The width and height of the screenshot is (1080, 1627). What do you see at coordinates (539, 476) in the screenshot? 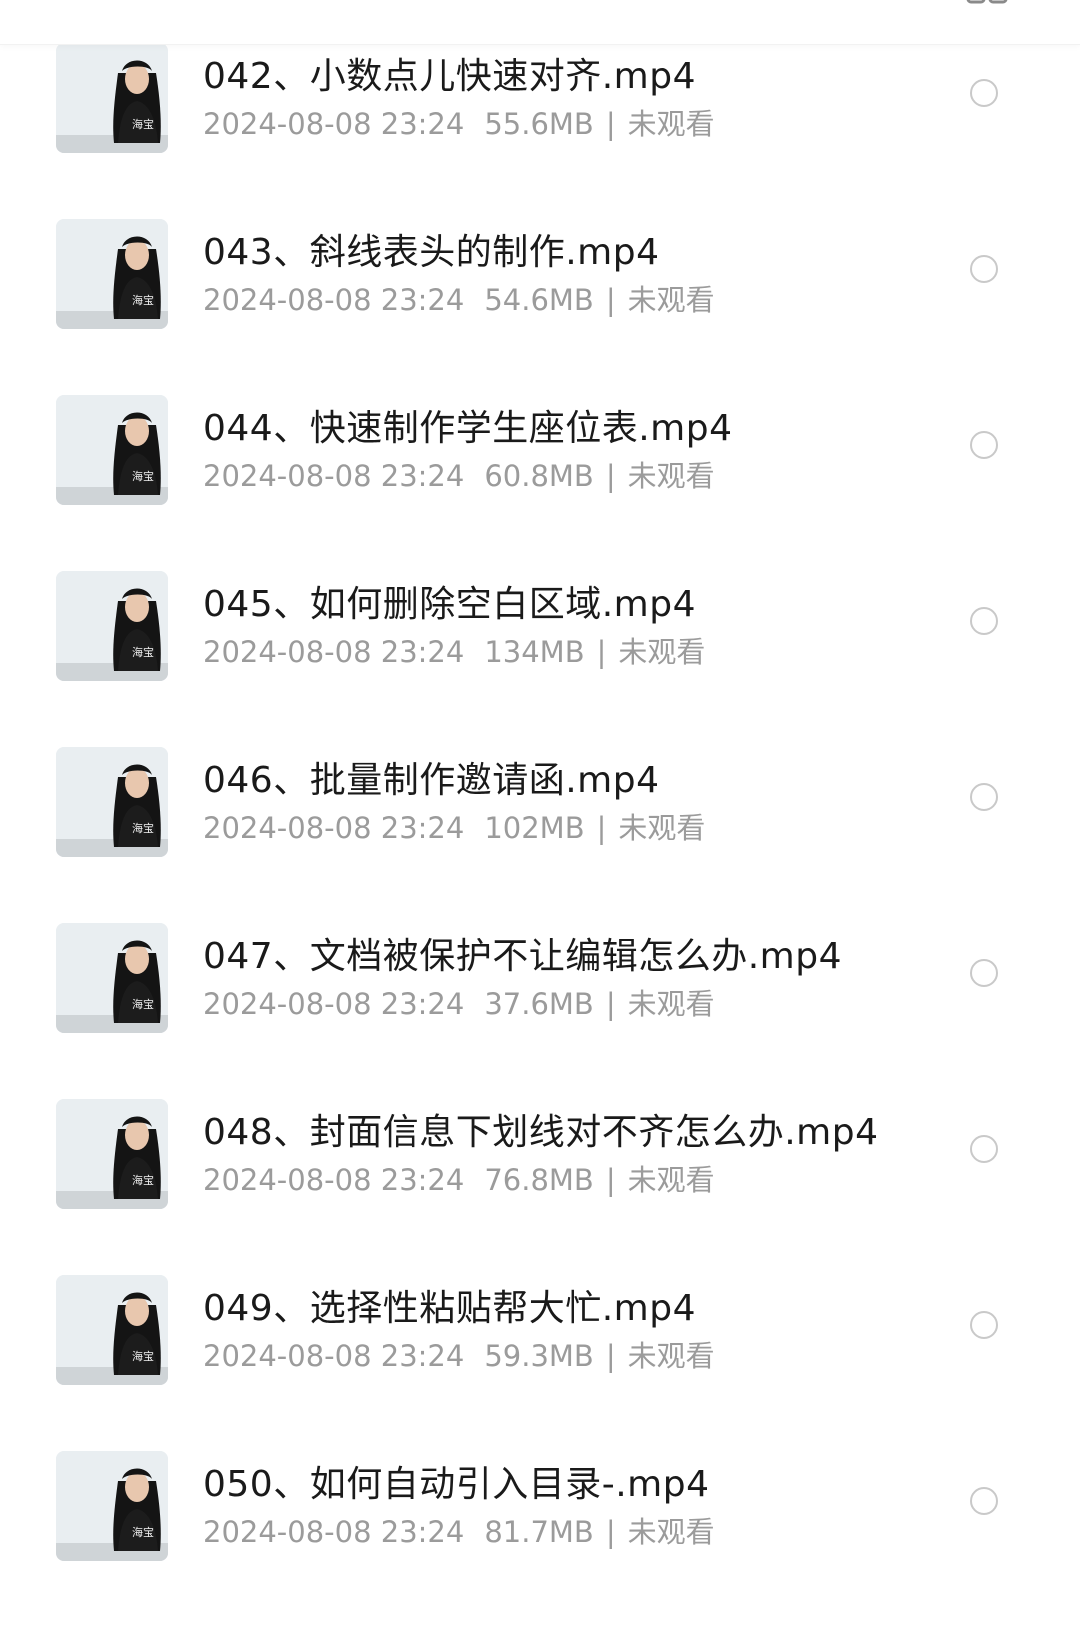
I see `file-size: 60.8MB` at bounding box center [539, 476].